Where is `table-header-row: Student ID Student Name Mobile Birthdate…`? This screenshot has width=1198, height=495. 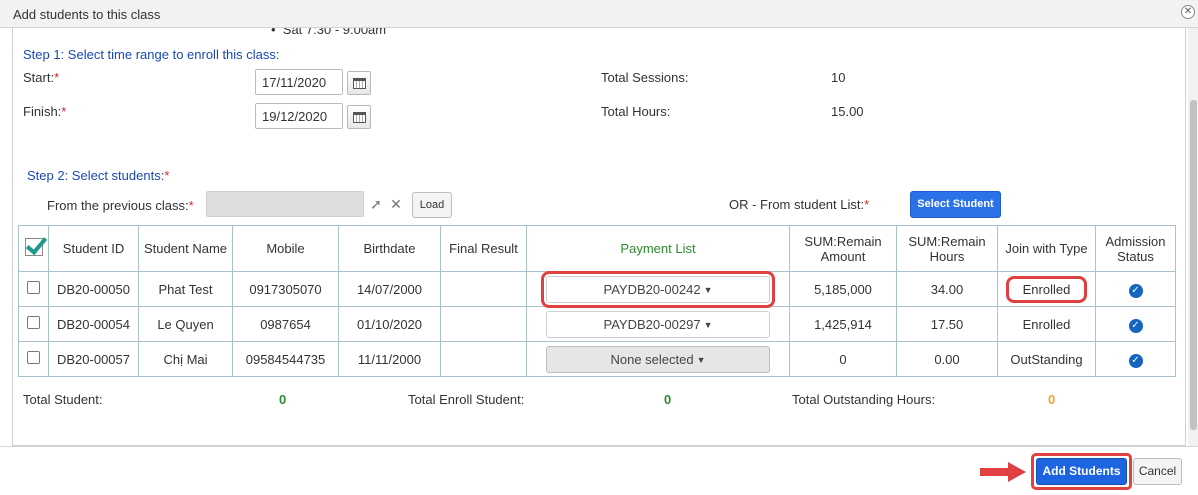
table-header-row: Student ID Student Name Mobile Birthdate… is located at coordinates (597, 248).